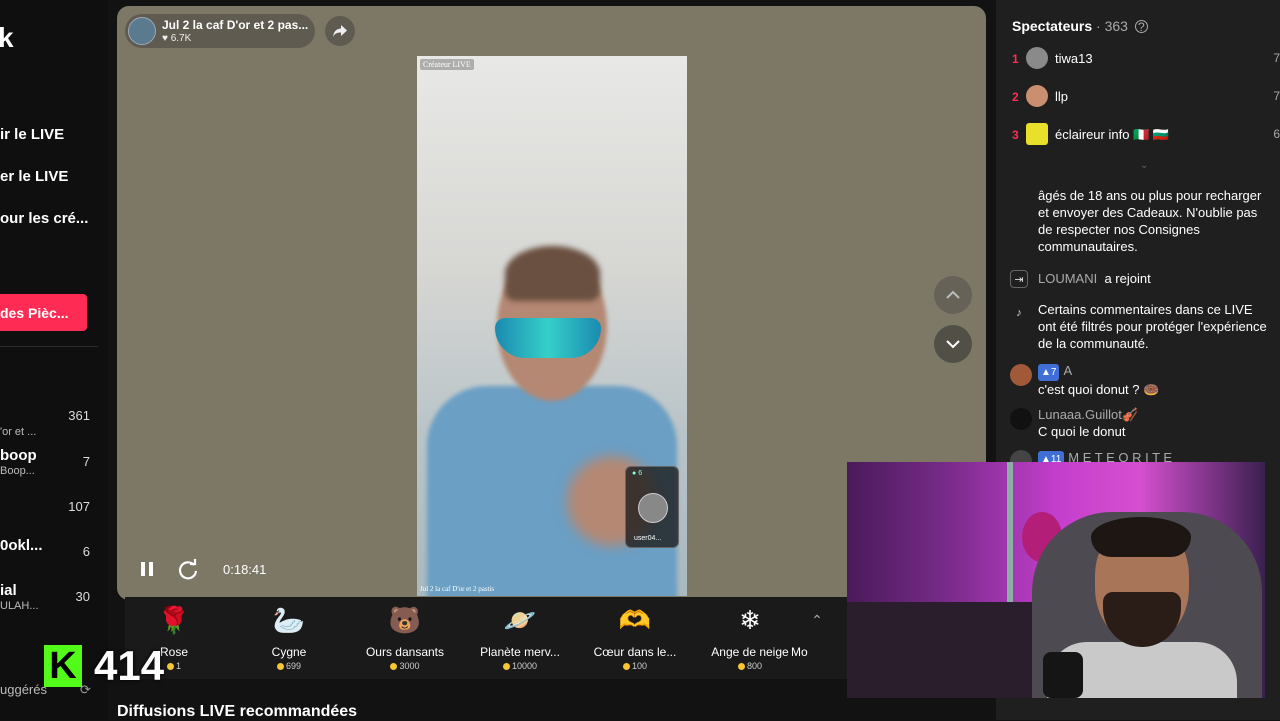 The image size is (1280, 721). Describe the element at coordinates (147, 569) in the screenshot. I see `pause-icon` at that location.